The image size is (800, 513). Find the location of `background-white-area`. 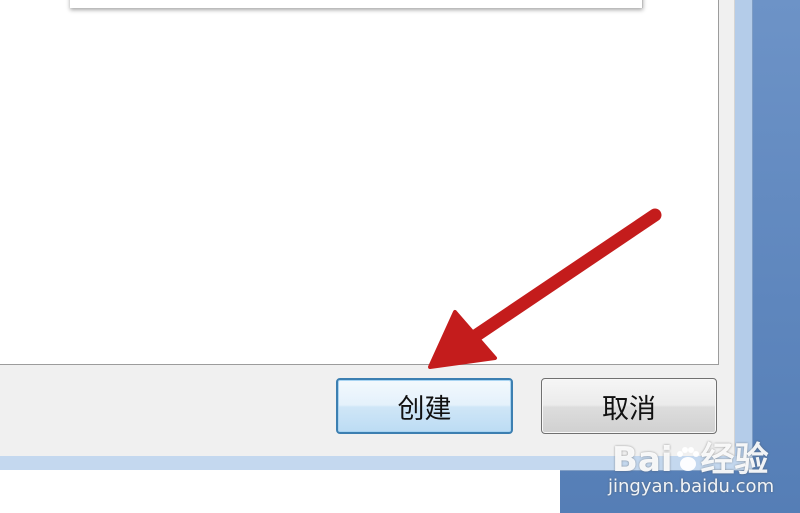

background-white-area is located at coordinates (280, 491).